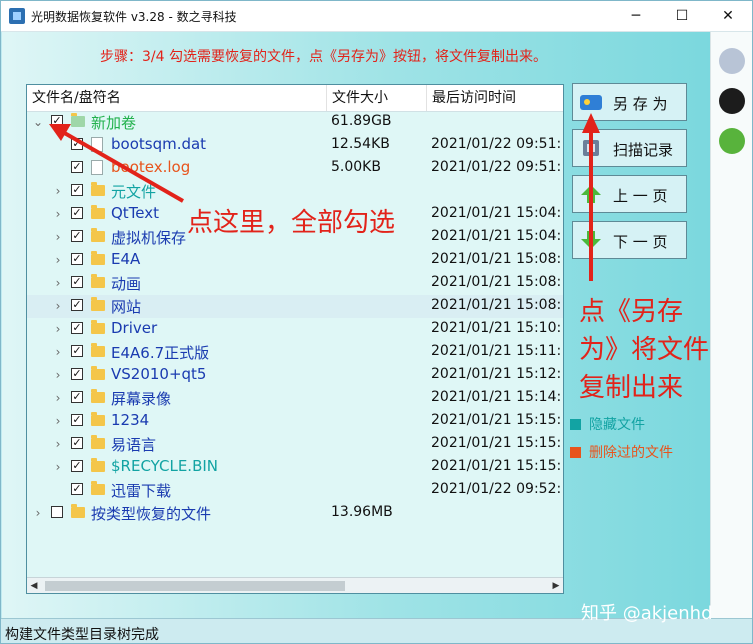 This screenshot has height=644, width=753. Describe the element at coordinates (295, 421) in the screenshot. I see `tree-row: › ✓ 1234 2021/01/21 15:15:` at that location.